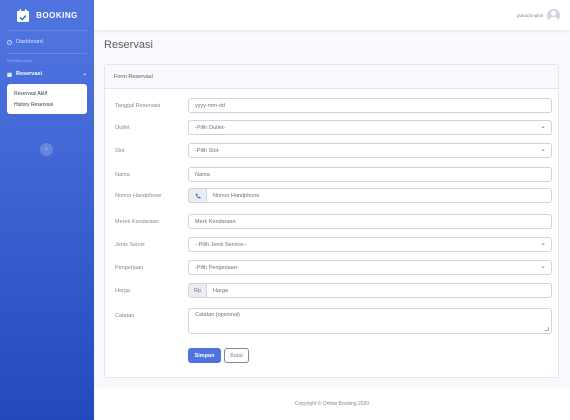  What do you see at coordinates (47, 93) in the screenshot?
I see `submenu-item-reservasi-aktif: Reservasi Aktif` at bounding box center [47, 93].